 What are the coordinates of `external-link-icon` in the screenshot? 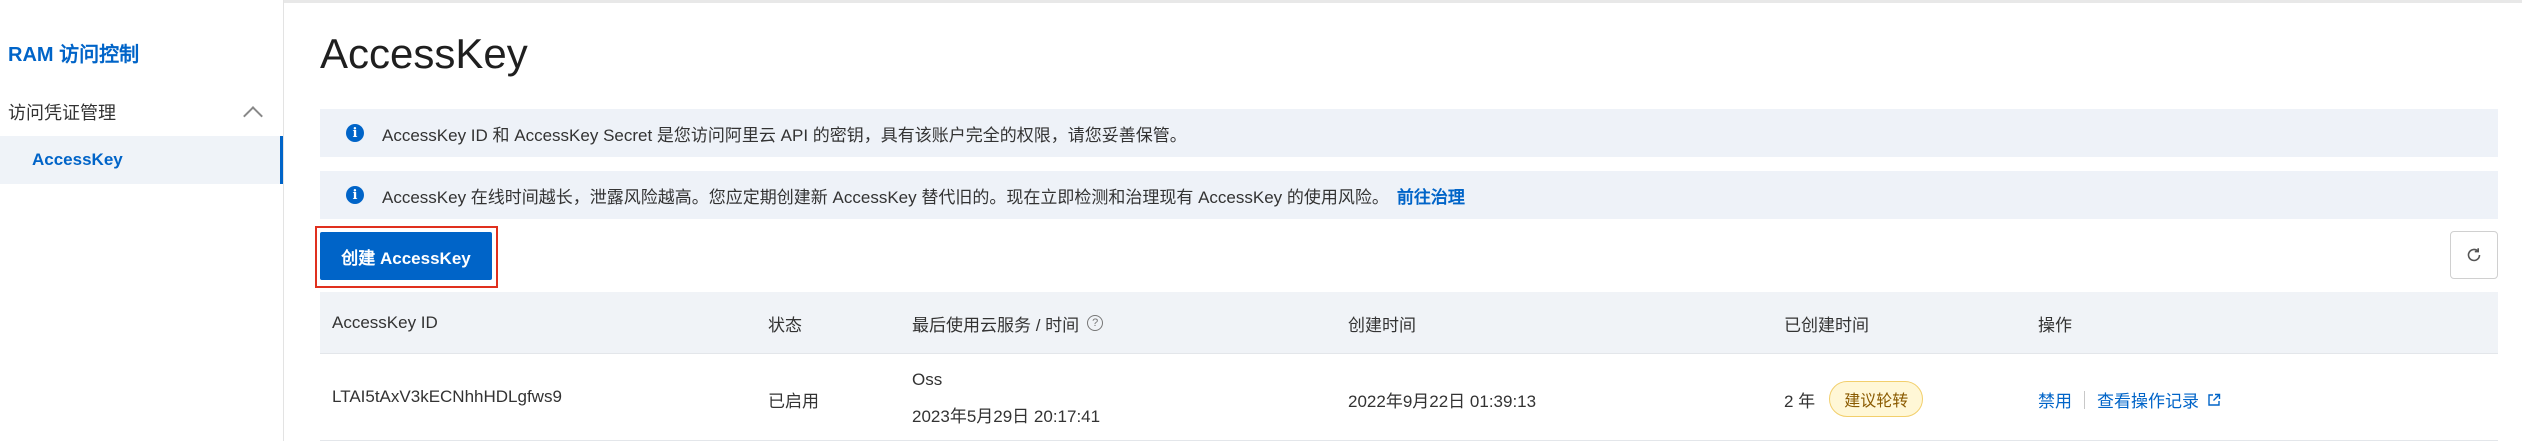 It's located at (2214, 400).